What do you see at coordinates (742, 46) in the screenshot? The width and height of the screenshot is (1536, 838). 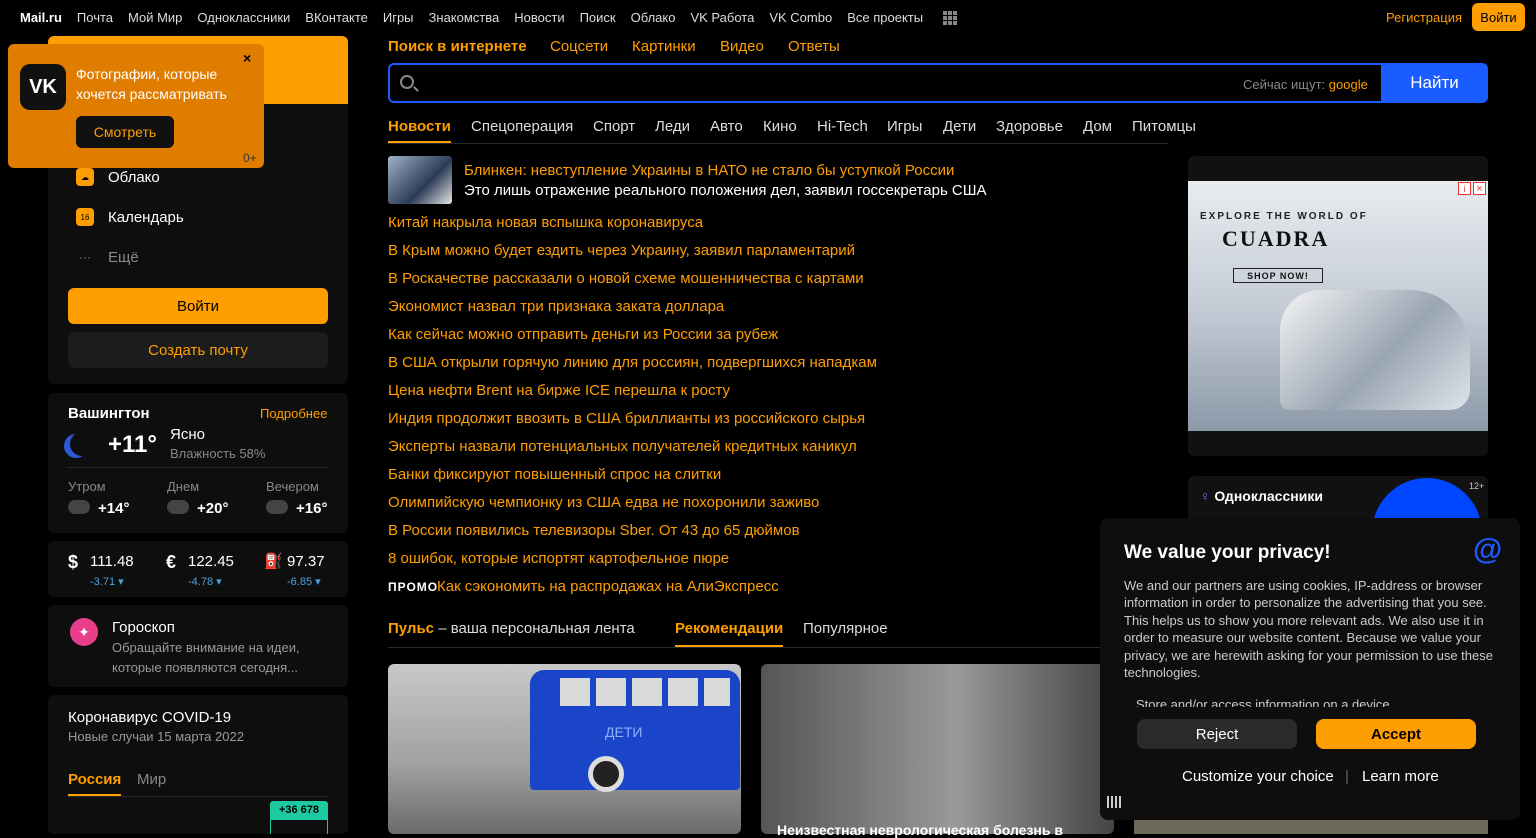 I see `tab-search-video: Видео` at bounding box center [742, 46].